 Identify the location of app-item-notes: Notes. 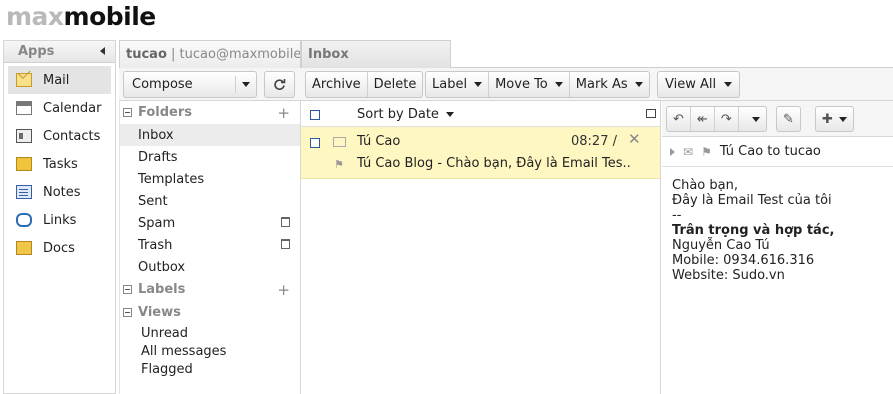
(59, 192).